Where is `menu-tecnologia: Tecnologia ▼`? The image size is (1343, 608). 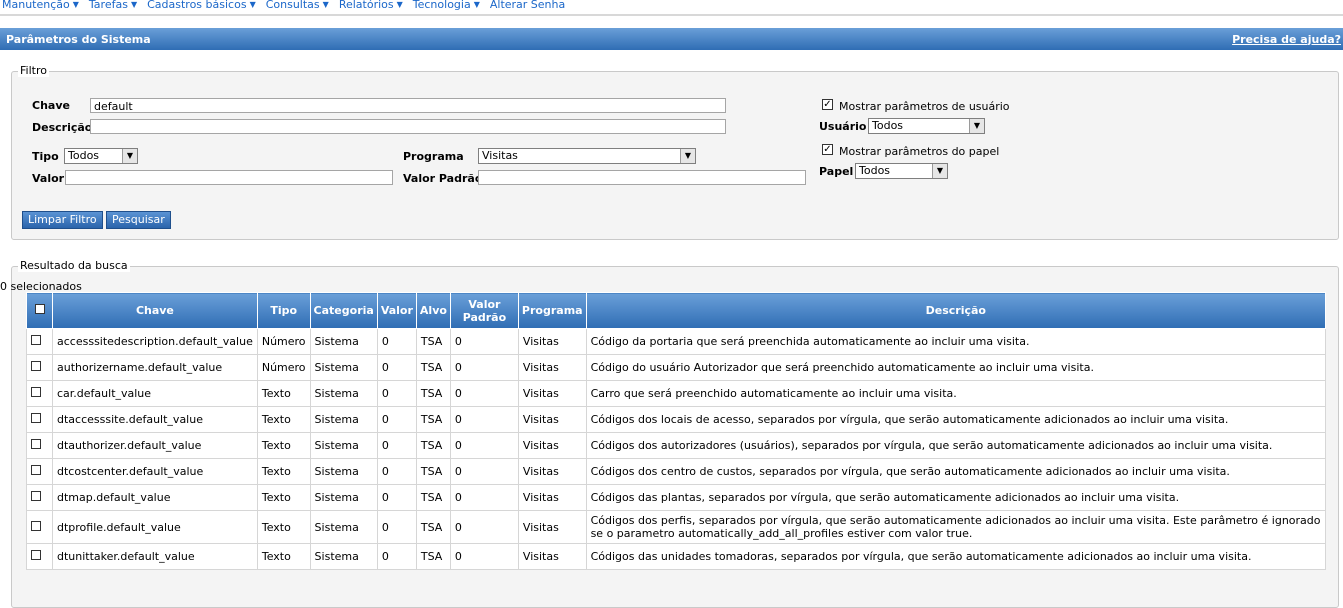
menu-tecnologia: Tecnologia ▼ is located at coordinates (446, 5).